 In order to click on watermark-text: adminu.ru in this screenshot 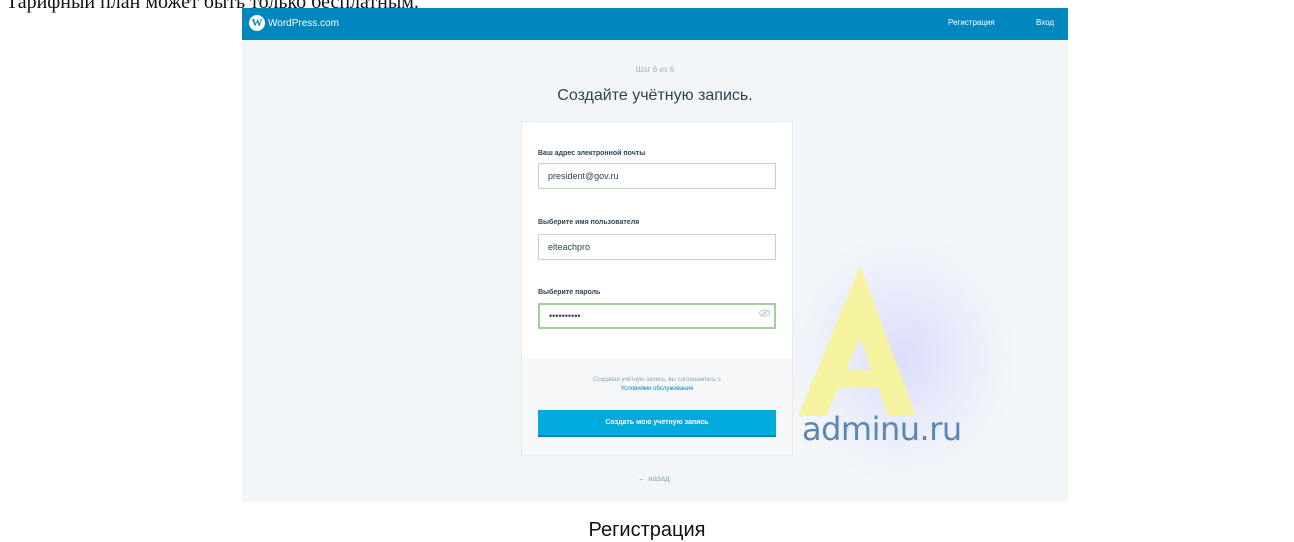, I will do `click(882, 429)`.